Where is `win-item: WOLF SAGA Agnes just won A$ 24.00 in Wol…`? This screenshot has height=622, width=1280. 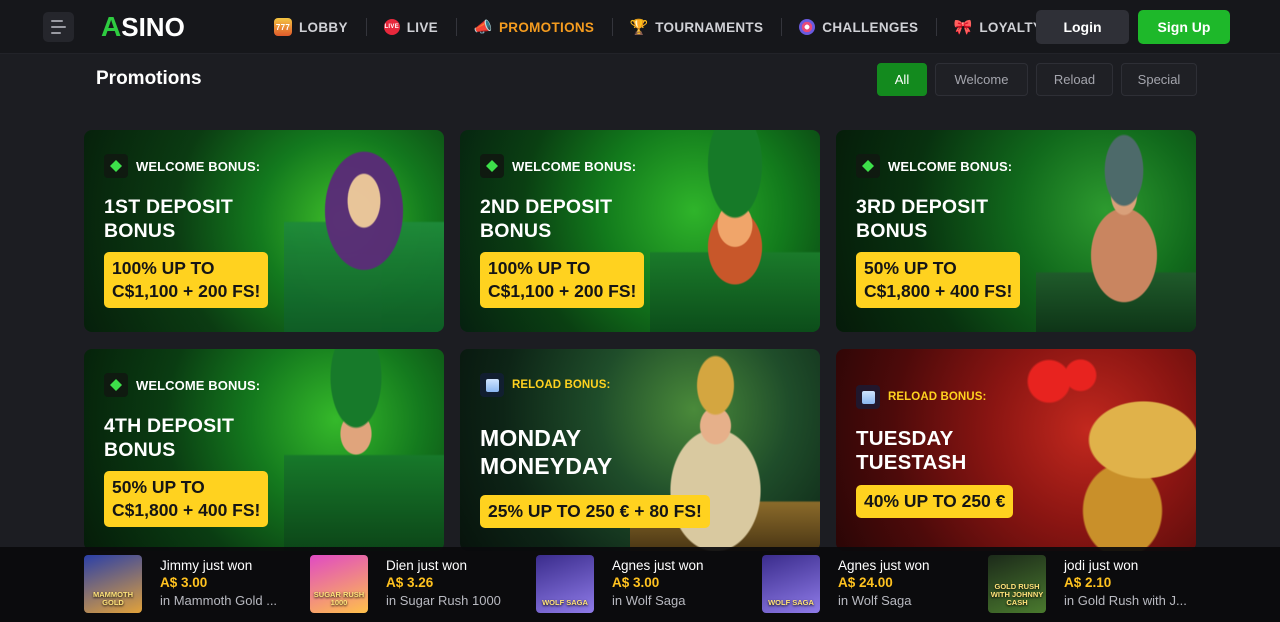 win-item: WOLF SAGA Agnes just won A$ 24.00 in Wol… is located at coordinates (869, 585).